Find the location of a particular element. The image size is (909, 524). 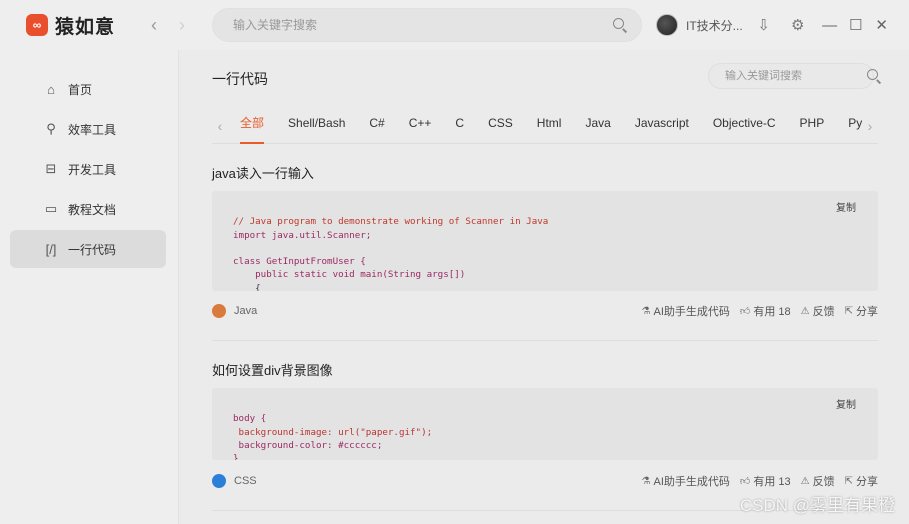

sidebar-item-tutorials: ▭ 教程文档 is located at coordinates (88, 209).